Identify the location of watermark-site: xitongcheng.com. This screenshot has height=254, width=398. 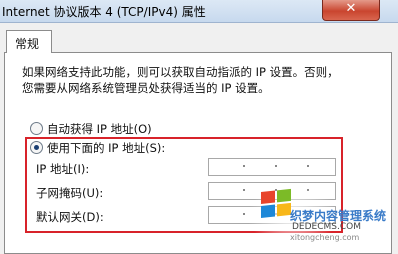
(325, 237).